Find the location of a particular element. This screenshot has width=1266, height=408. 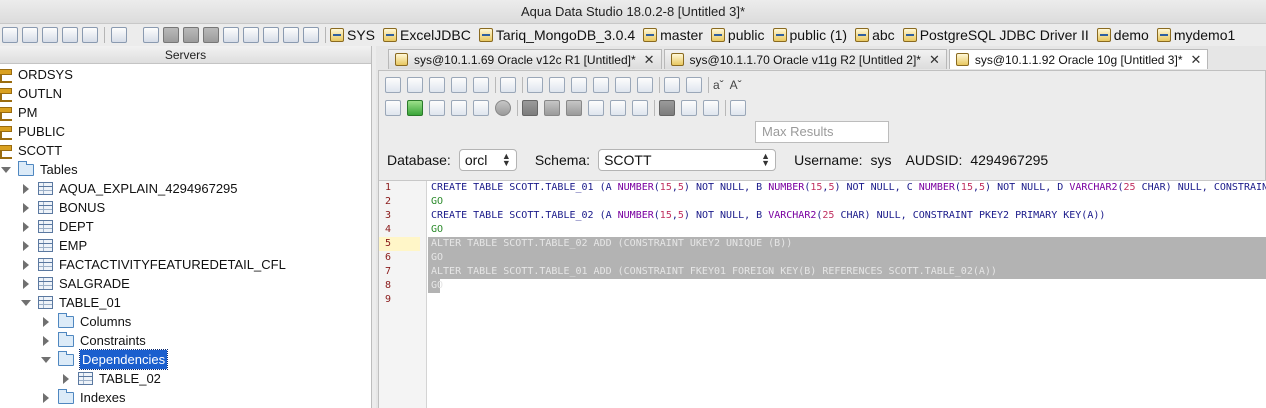

commit-icon is located at coordinates (618, 108).